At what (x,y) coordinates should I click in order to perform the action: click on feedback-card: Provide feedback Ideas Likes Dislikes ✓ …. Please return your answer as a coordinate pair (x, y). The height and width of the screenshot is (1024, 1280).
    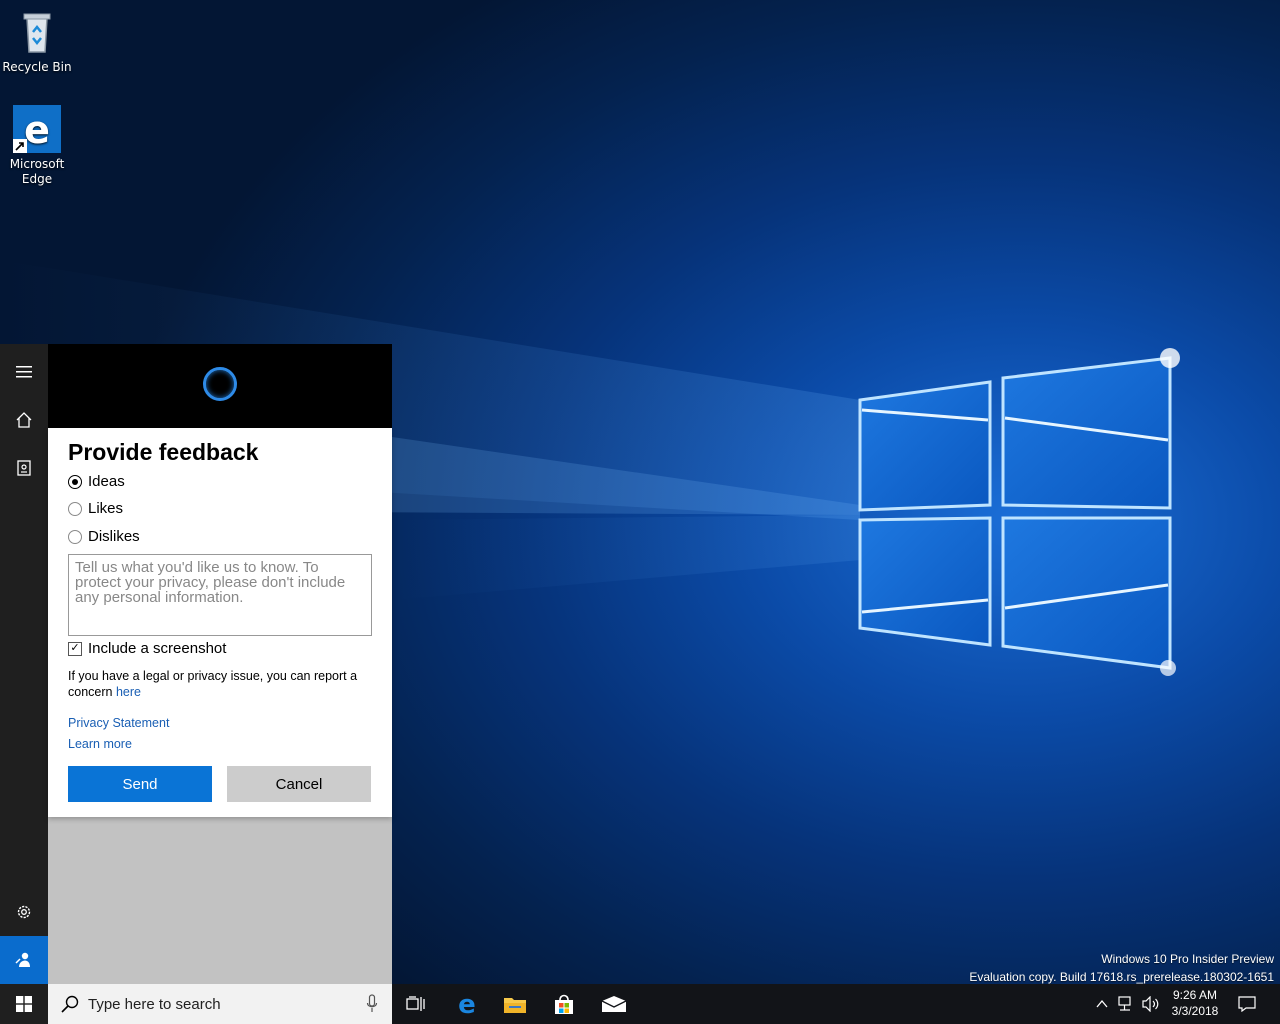
    Looking at the image, I should click on (220, 622).